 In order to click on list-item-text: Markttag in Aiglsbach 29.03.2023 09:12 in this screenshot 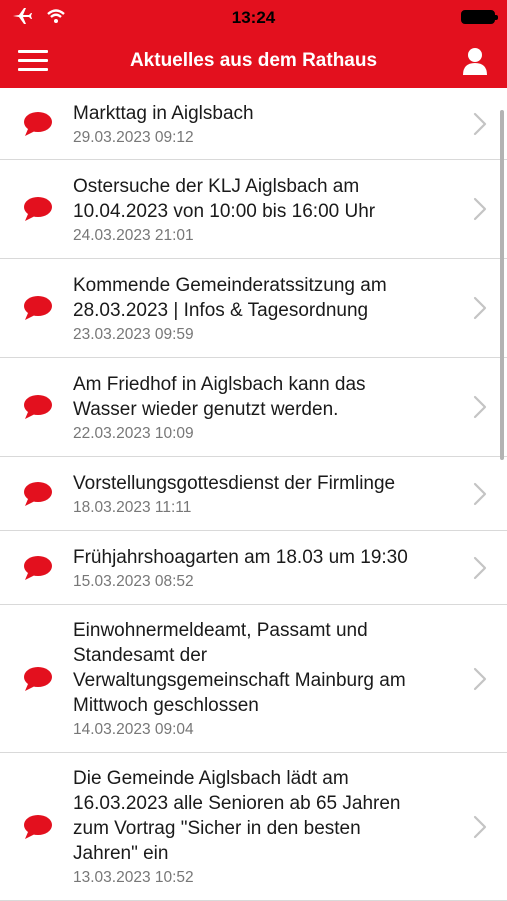, I will do `click(263, 124)`.